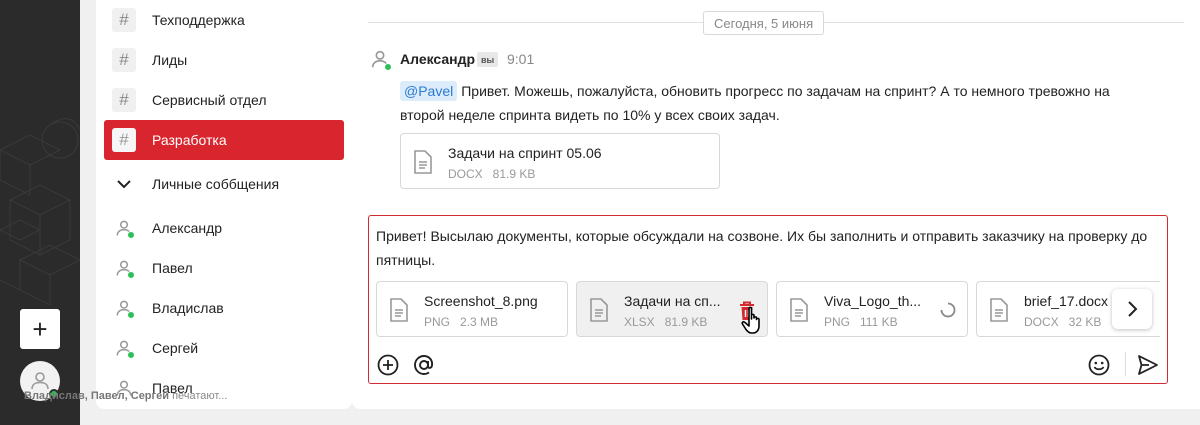 This screenshot has height=425, width=1200. I want to click on add-attachment-button, so click(388, 365).